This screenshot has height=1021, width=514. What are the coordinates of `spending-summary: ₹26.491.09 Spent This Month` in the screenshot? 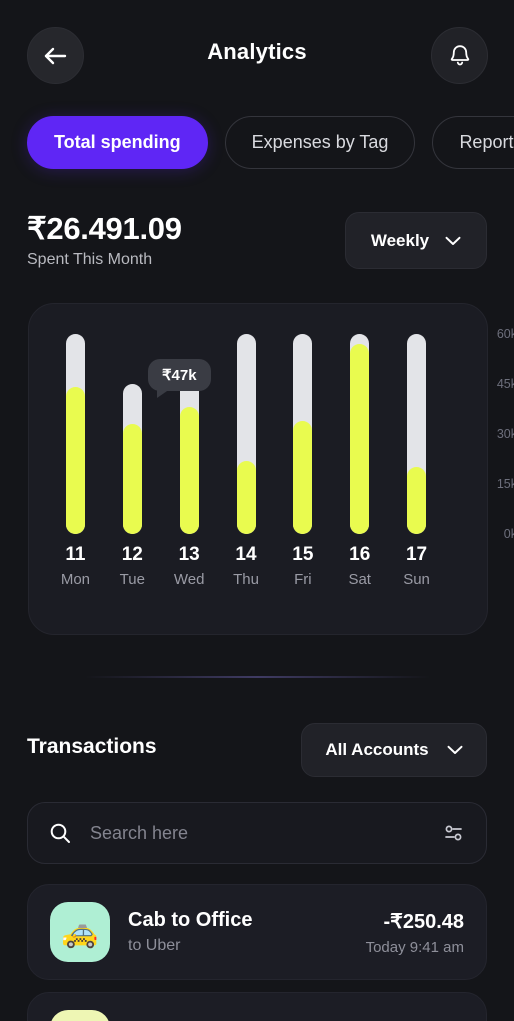 It's located at (104, 240).